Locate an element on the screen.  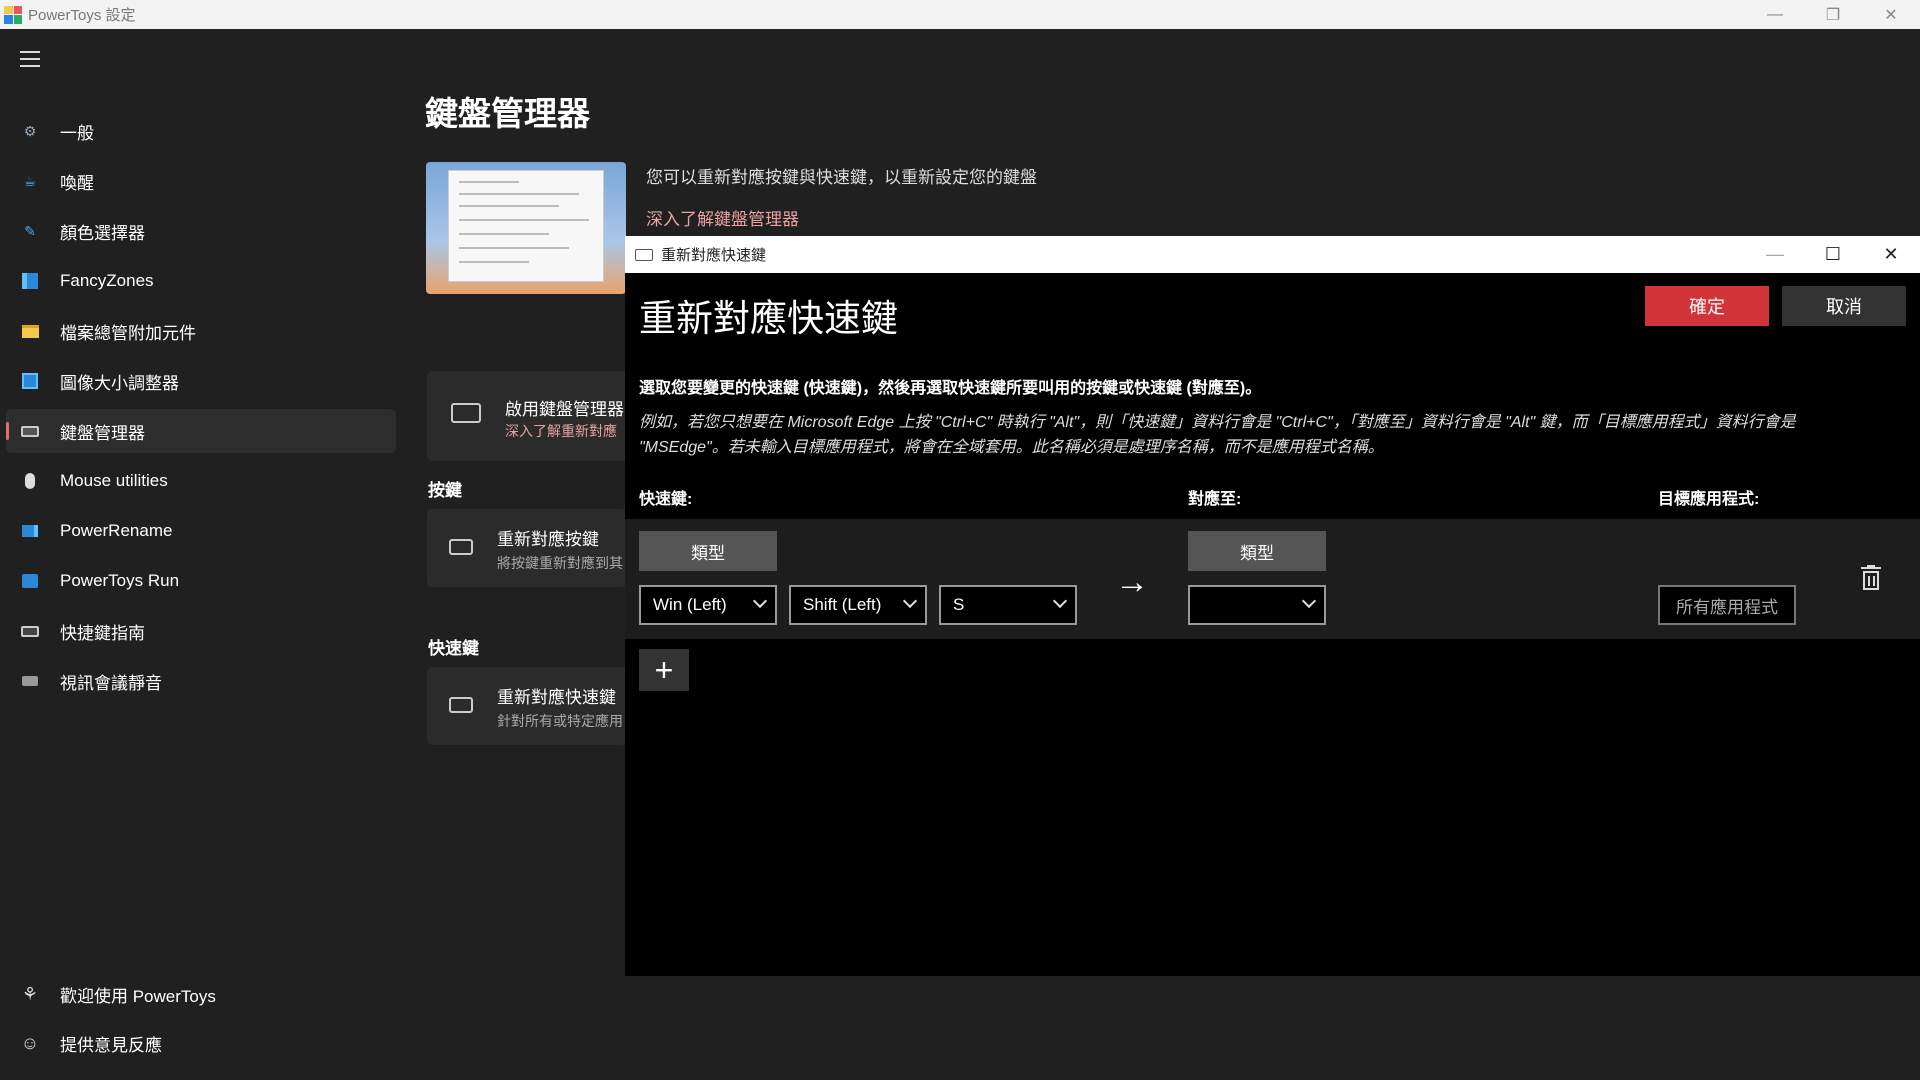
cancel-button: 取消 is located at coordinates (1844, 306).